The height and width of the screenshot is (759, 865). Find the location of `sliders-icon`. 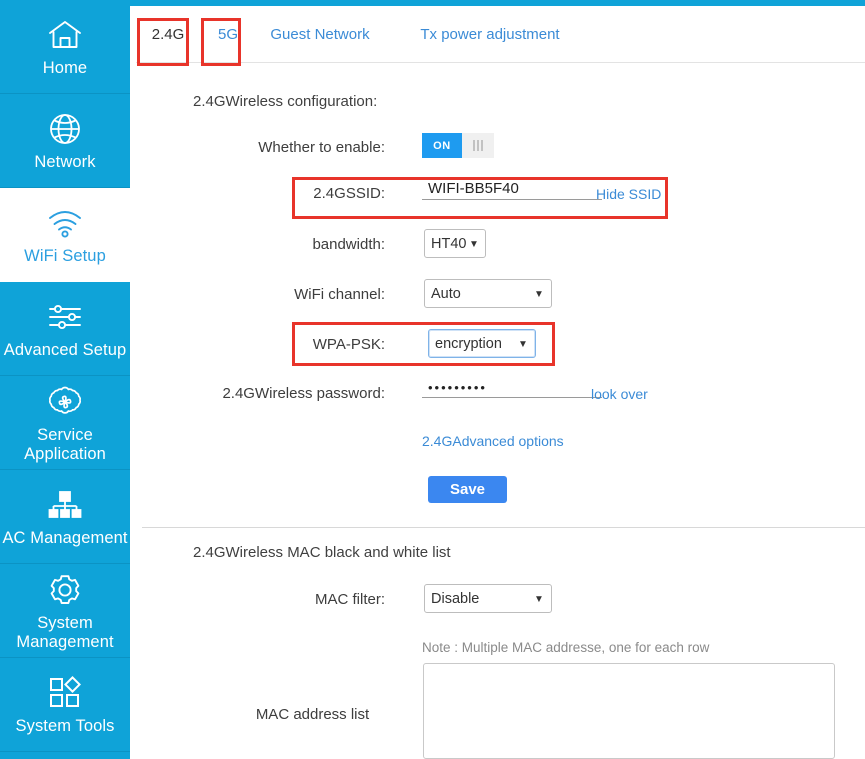

sliders-icon is located at coordinates (65, 317).